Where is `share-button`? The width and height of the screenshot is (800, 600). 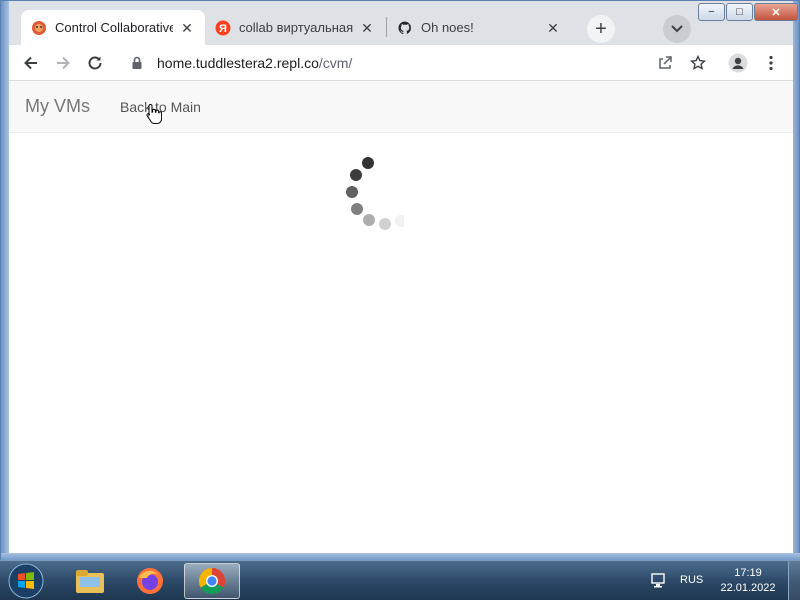
share-button is located at coordinates (665, 63).